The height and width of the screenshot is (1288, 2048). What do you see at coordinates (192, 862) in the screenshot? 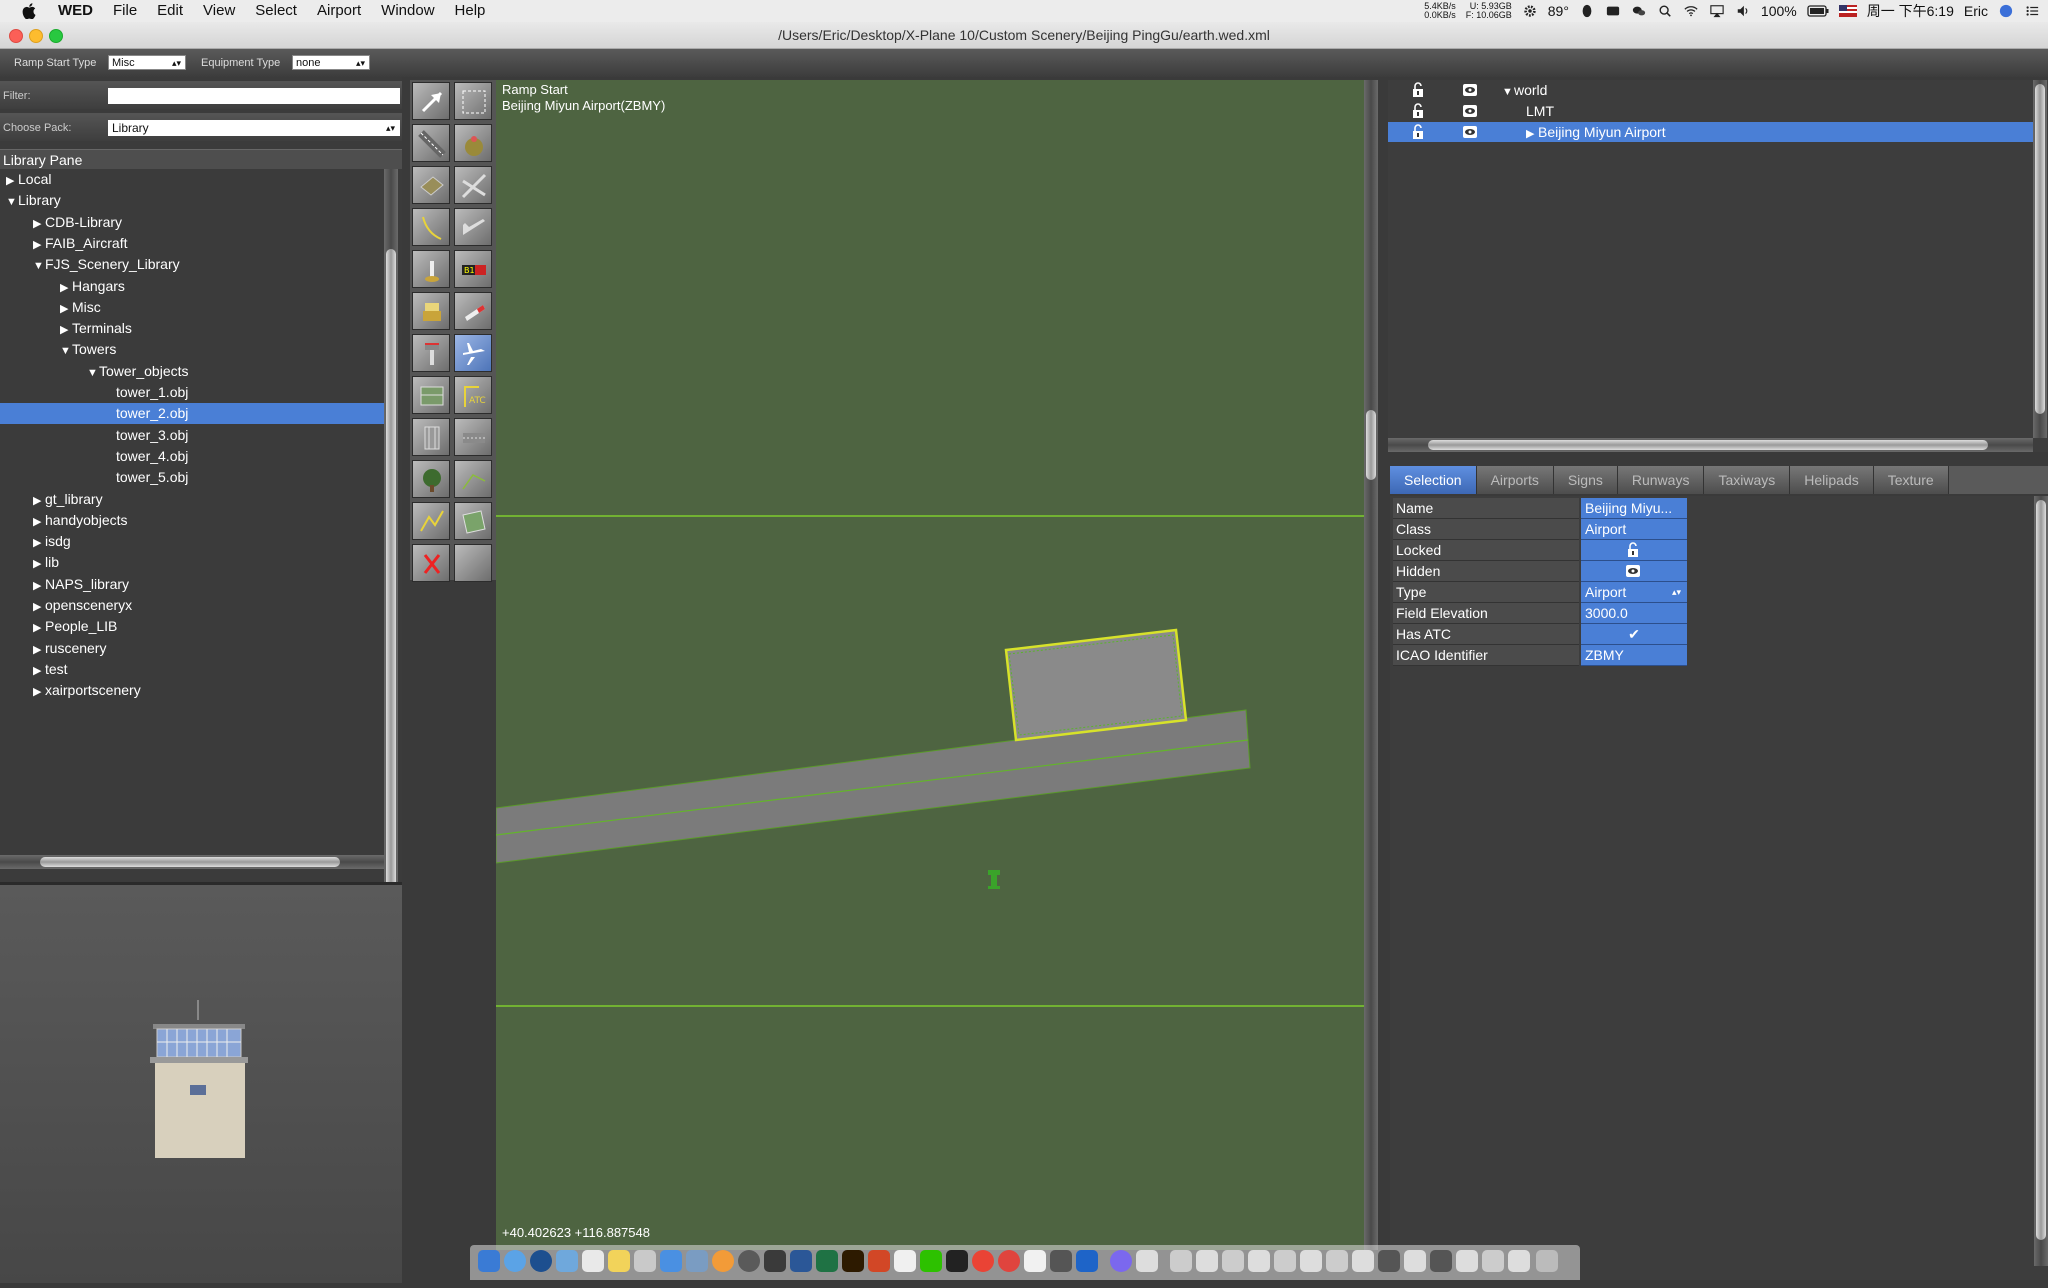
I see `library-horizontal-scrollbar` at bounding box center [192, 862].